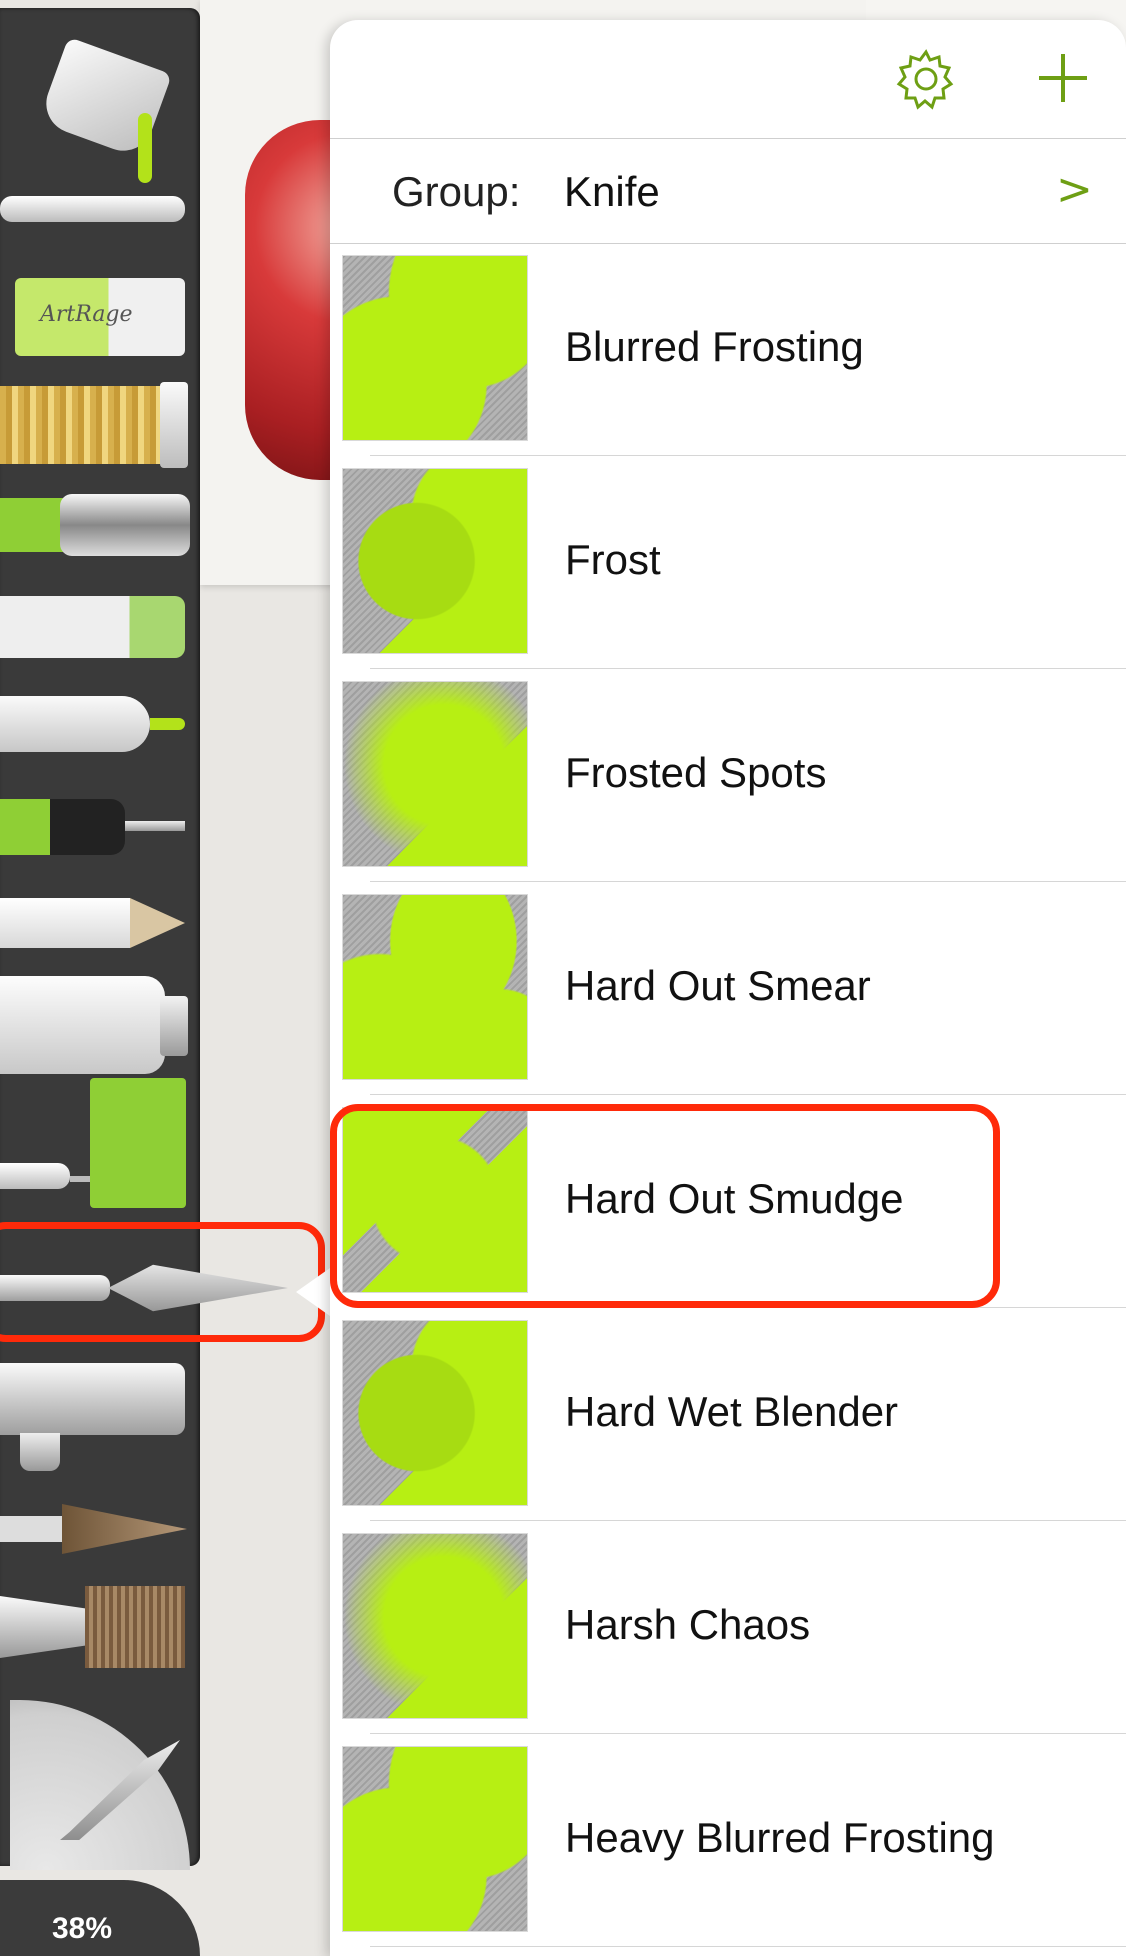 Image resolution: width=1126 pixels, height=1956 pixels. Describe the element at coordinates (42, 1627) in the screenshot. I see `flat-brush-ferrule-icon` at that location.